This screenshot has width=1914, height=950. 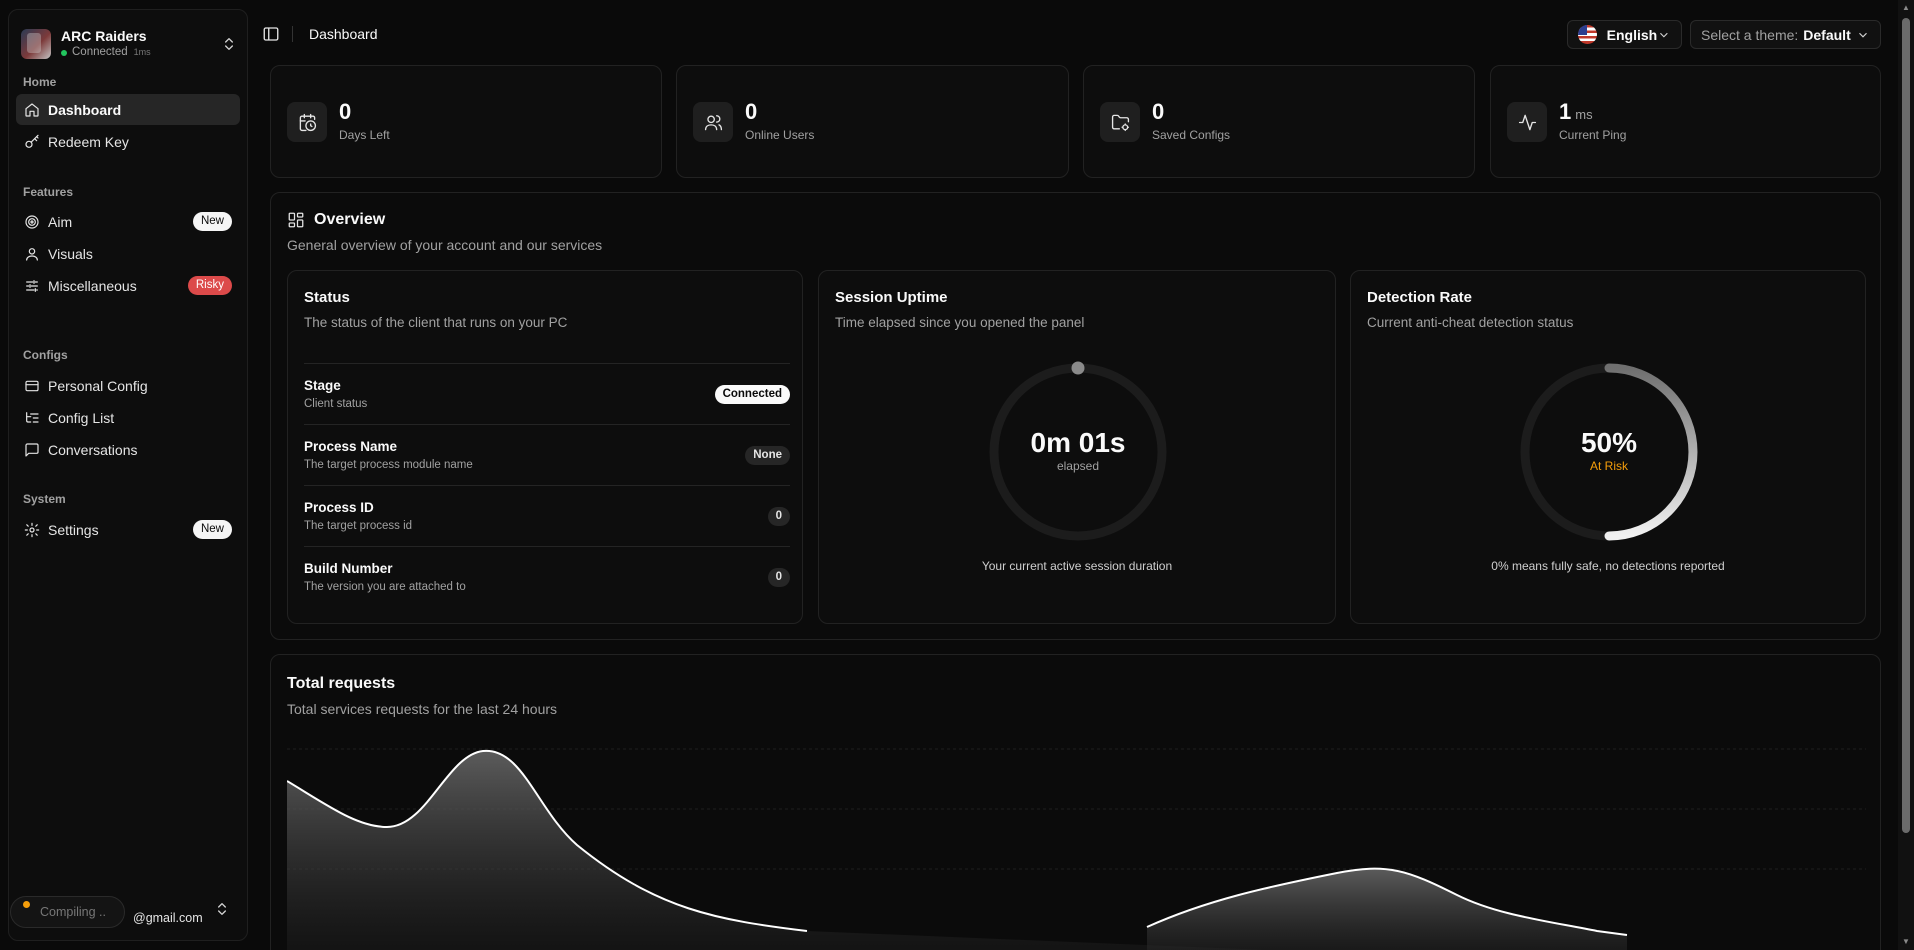 I want to click on header-separator, so click(x=292, y=34).